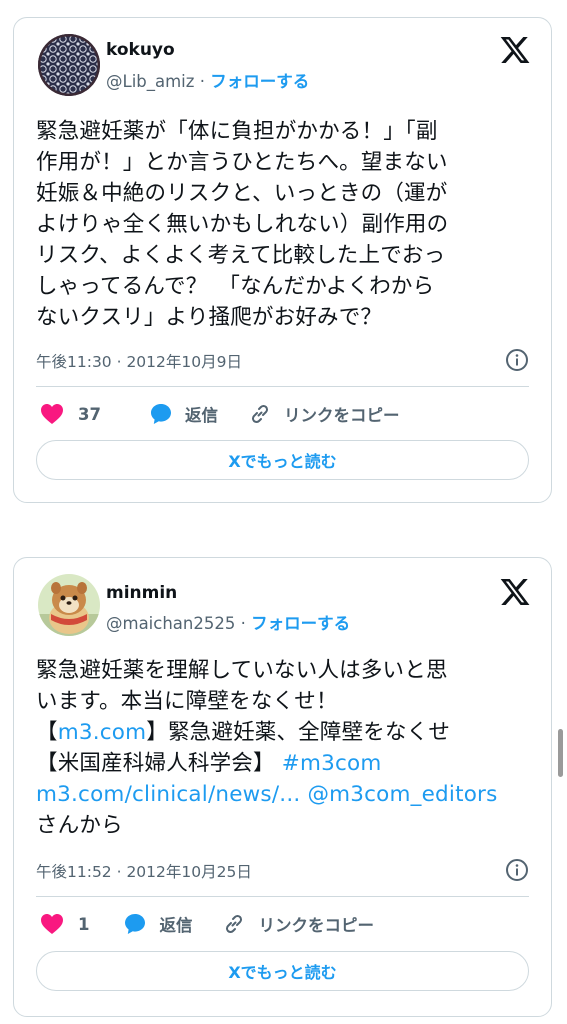 The image size is (567, 1024). I want to click on timestamp: 午後11:52 · 2012年10月25日, so click(144, 871).